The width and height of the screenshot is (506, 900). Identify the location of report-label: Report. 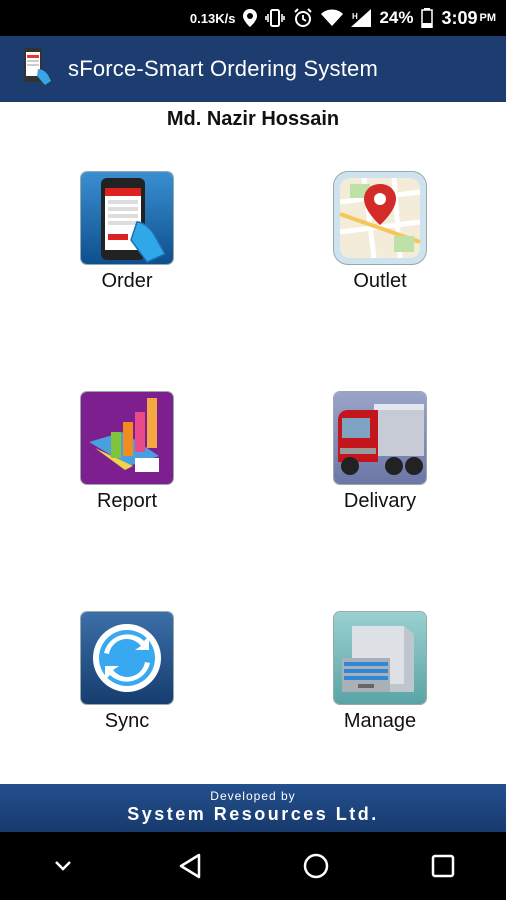
(127, 501).